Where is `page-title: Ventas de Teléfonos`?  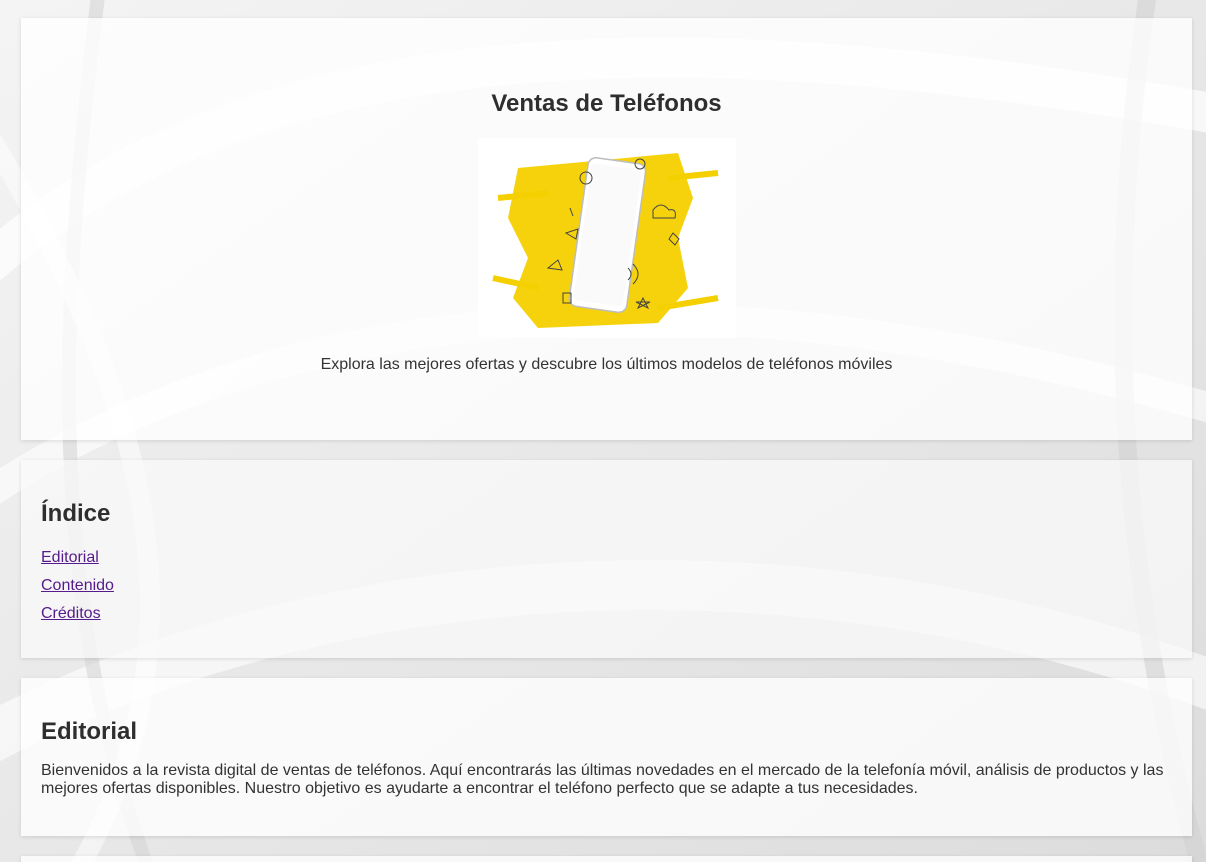 page-title: Ventas de Teléfonos is located at coordinates (606, 103).